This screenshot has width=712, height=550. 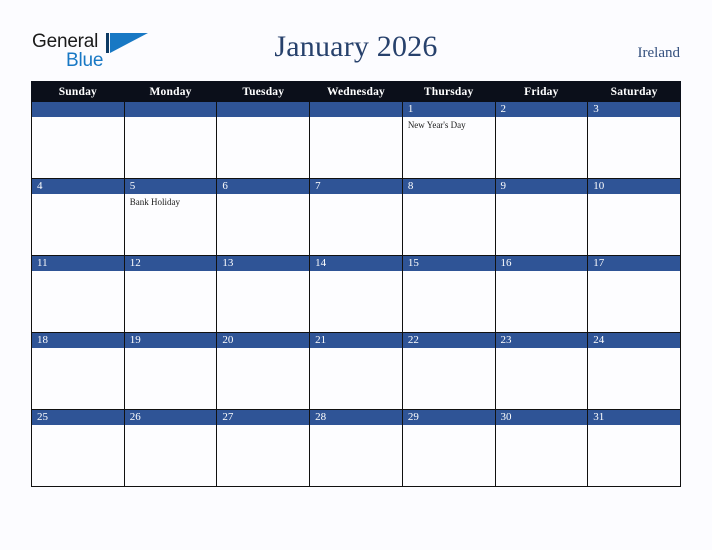 What do you see at coordinates (541, 448) in the screenshot?
I see `calendar-day-cell: 30` at bounding box center [541, 448].